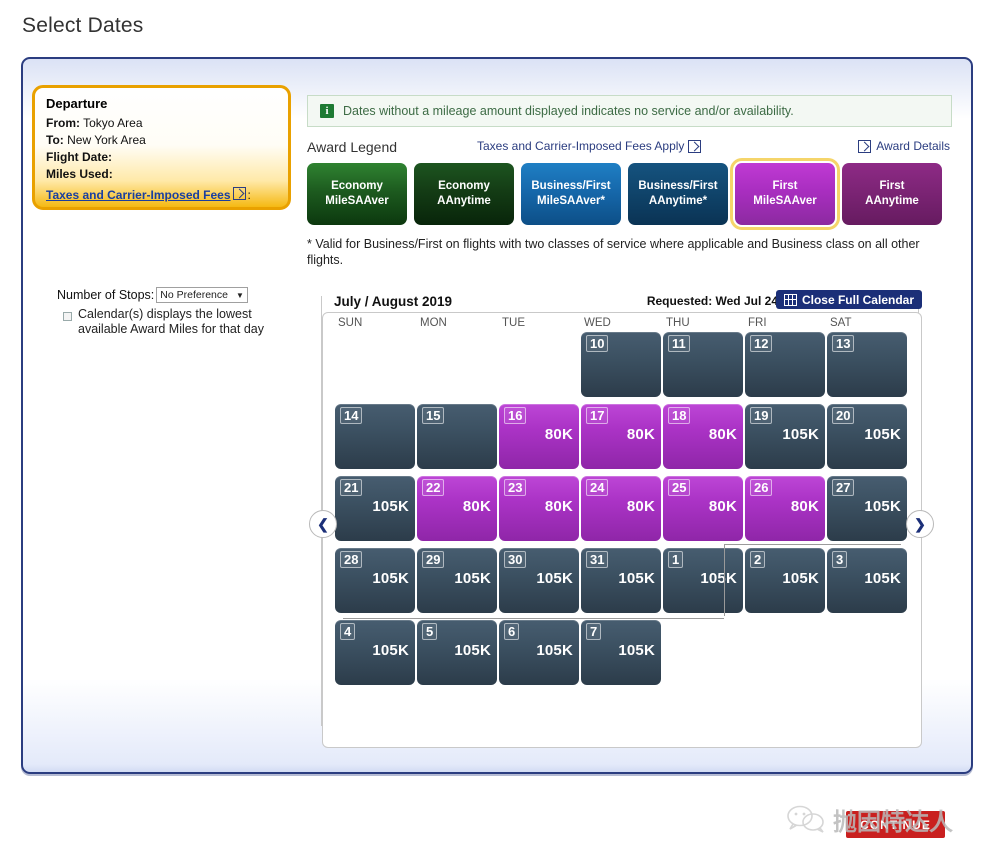 The width and height of the screenshot is (995, 851). What do you see at coordinates (351, 415) in the screenshot?
I see `calendar-day-number: 14` at bounding box center [351, 415].